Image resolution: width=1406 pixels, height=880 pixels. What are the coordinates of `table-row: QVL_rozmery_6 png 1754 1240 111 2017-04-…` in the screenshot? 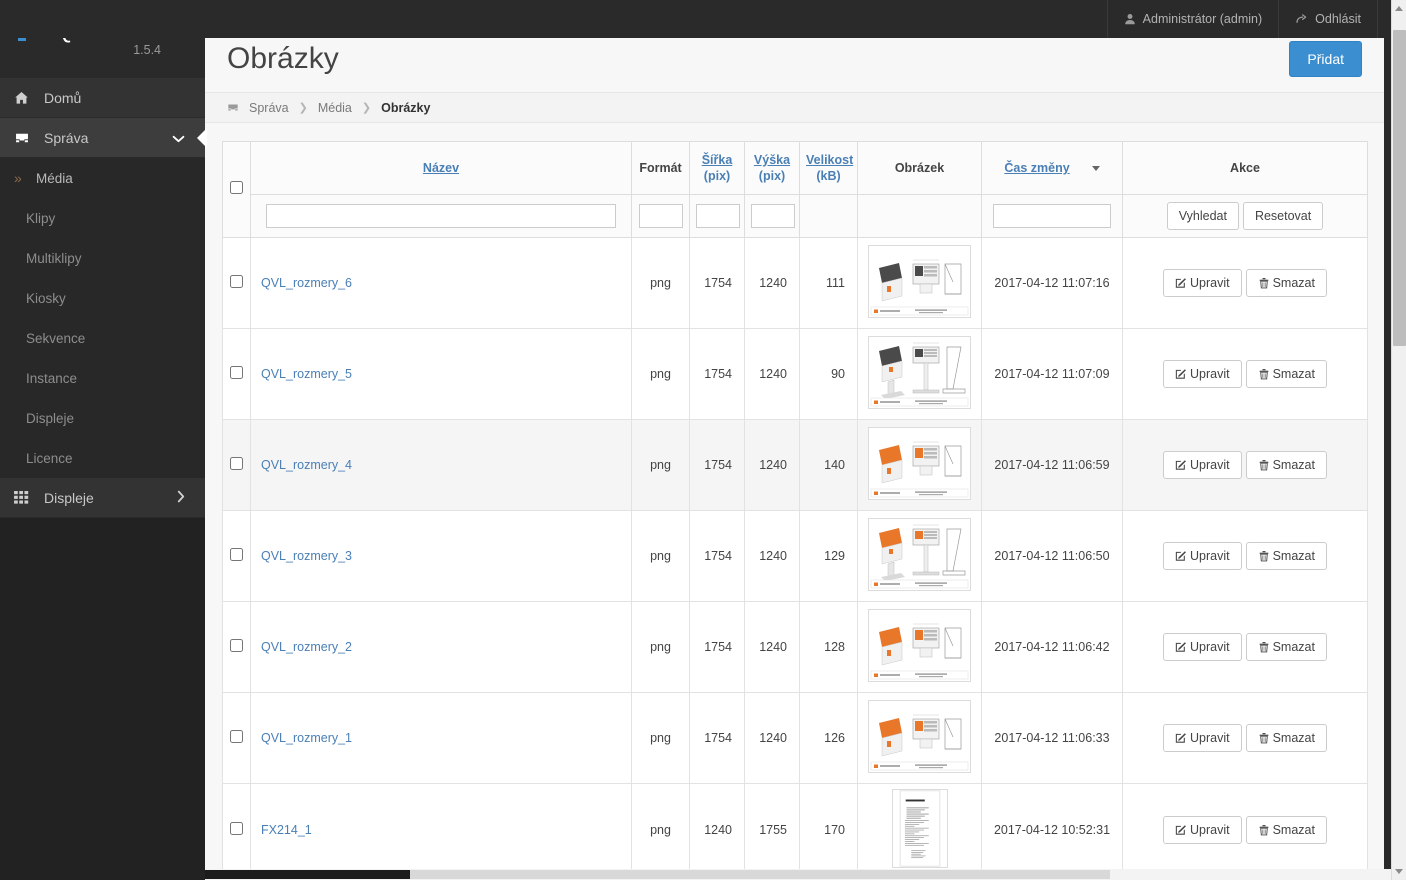 It's located at (795, 283).